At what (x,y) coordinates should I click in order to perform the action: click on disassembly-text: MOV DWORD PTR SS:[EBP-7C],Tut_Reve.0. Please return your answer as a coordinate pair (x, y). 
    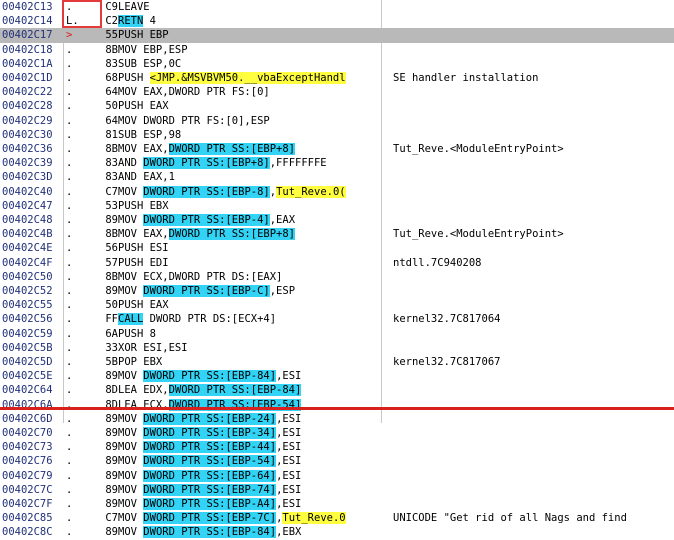
    Looking at the image, I should click on (250, 518).